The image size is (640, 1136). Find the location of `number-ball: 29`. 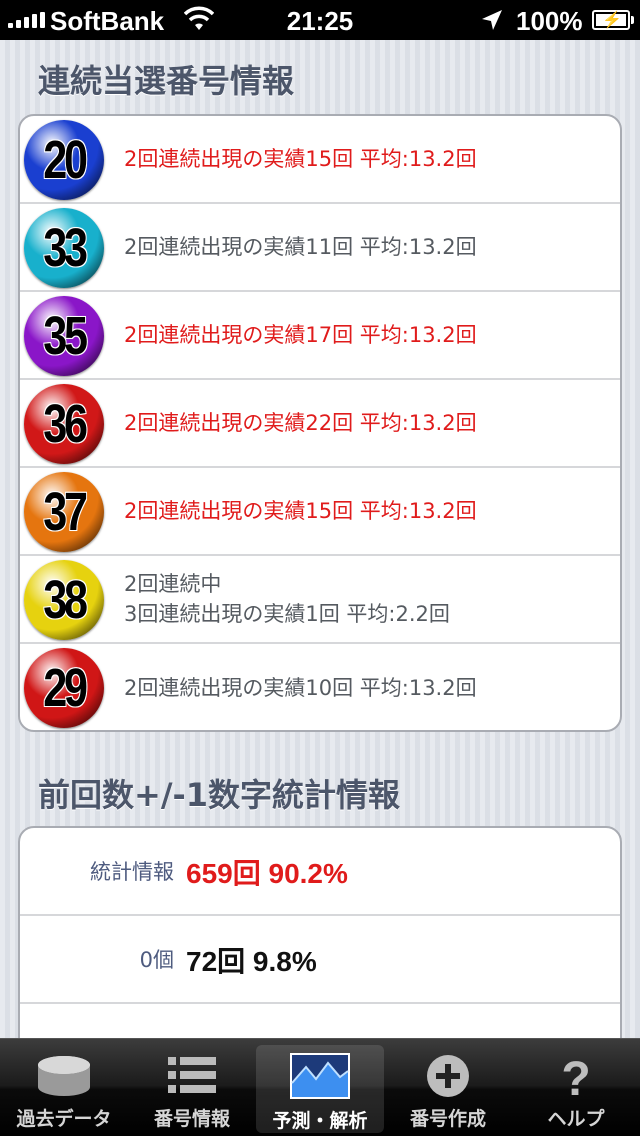

number-ball: 29 is located at coordinates (64, 688).